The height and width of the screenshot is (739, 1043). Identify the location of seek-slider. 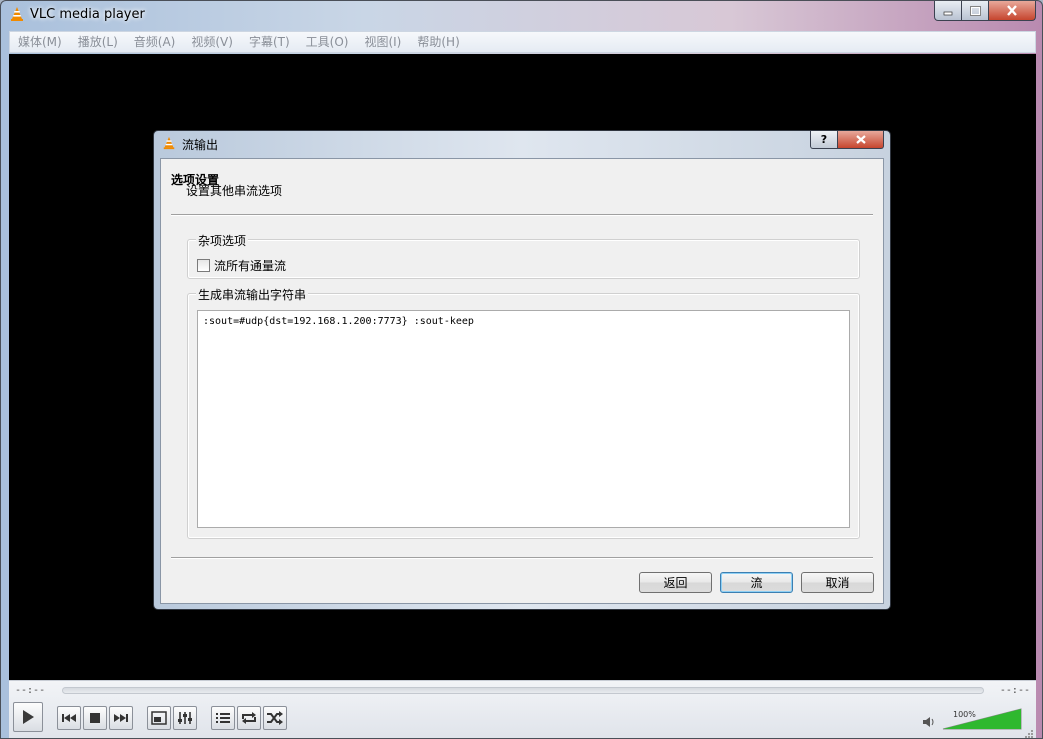
(523, 690).